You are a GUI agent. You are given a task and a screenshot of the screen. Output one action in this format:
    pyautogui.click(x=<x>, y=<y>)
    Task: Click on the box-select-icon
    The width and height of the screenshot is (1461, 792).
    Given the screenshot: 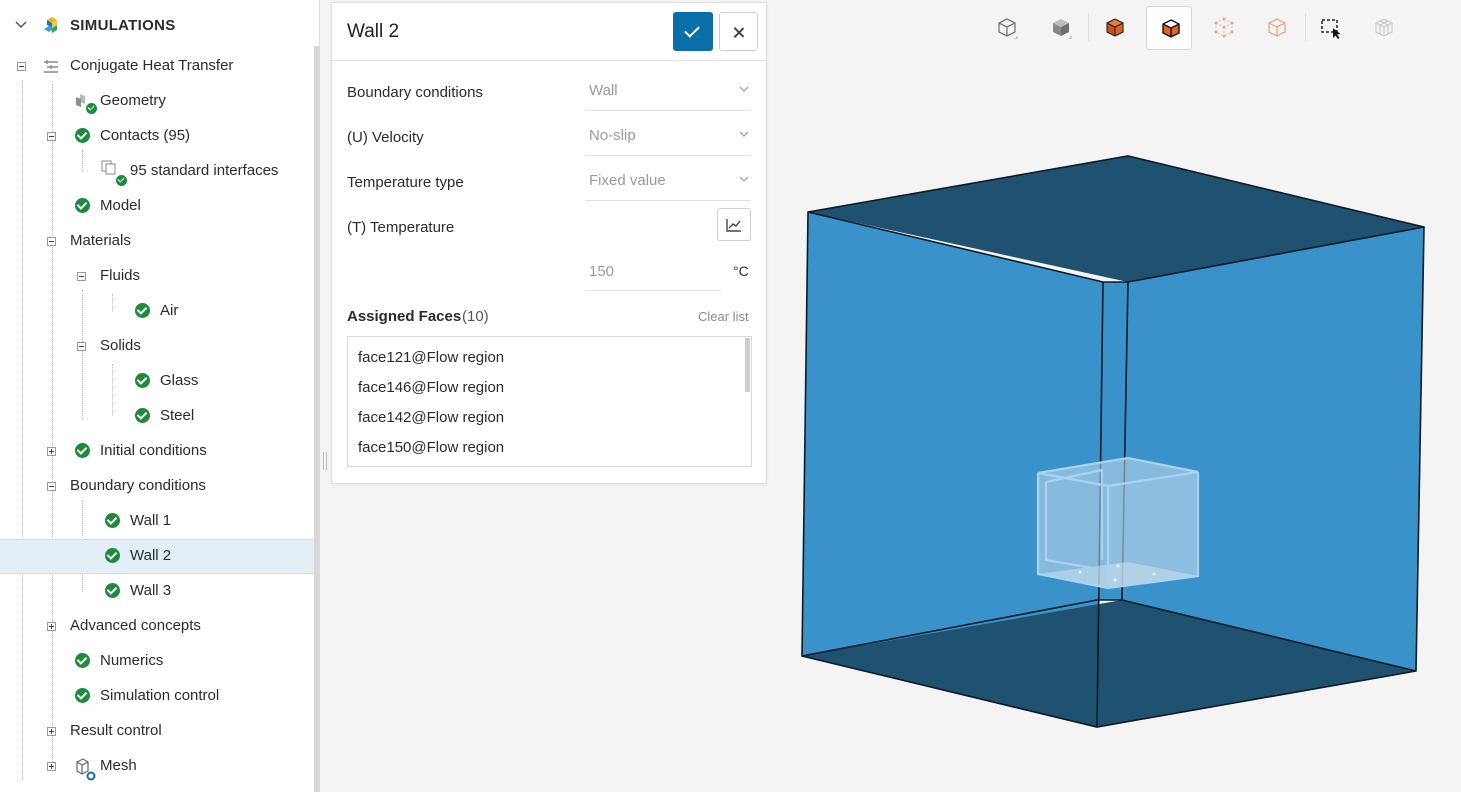 What is the action you would take?
    pyautogui.click(x=1331, y=29)
    